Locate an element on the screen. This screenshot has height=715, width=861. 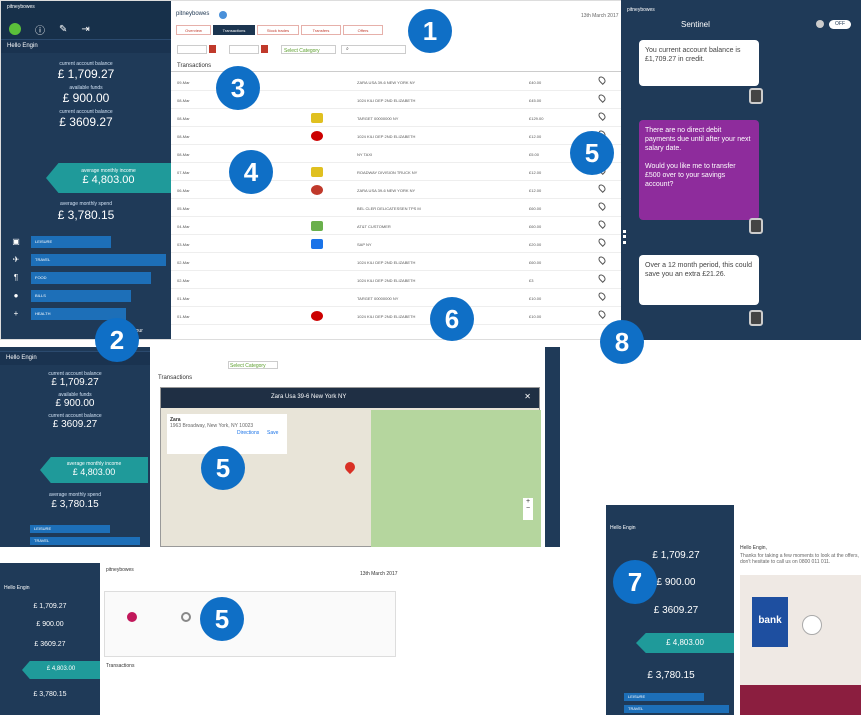
save-link: Save is located at coordinates (272, 433).